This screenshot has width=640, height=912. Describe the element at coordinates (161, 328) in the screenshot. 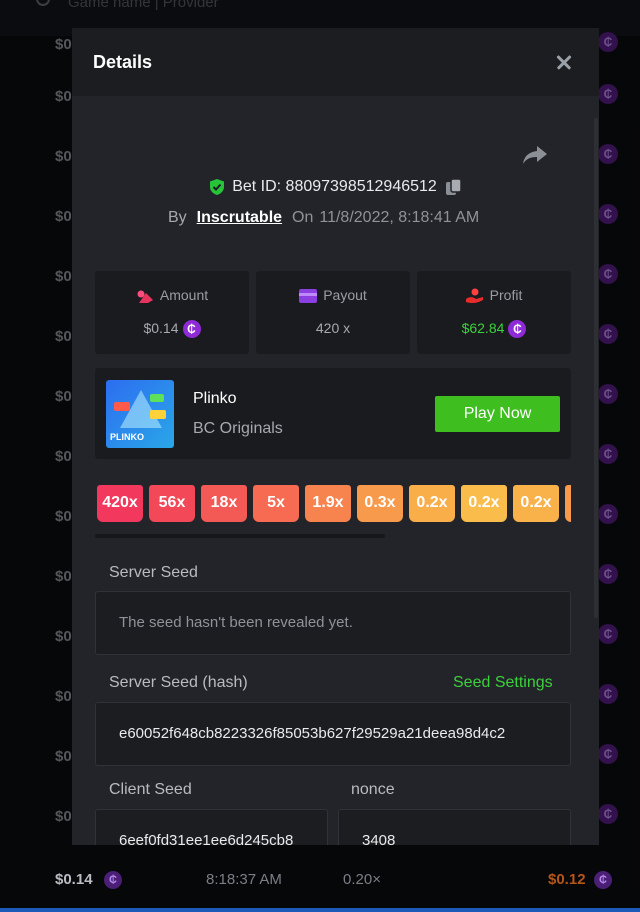

I see `amount-value: $0.14` at that location.